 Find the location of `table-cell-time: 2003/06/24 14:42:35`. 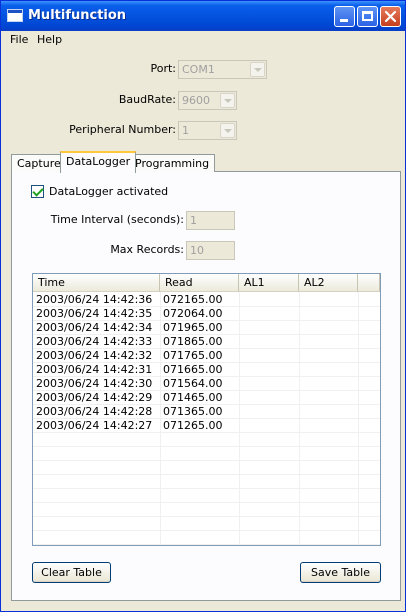

table-cell-time: 2003/06/24 14:42:35 is located at coordinates (94, 313).